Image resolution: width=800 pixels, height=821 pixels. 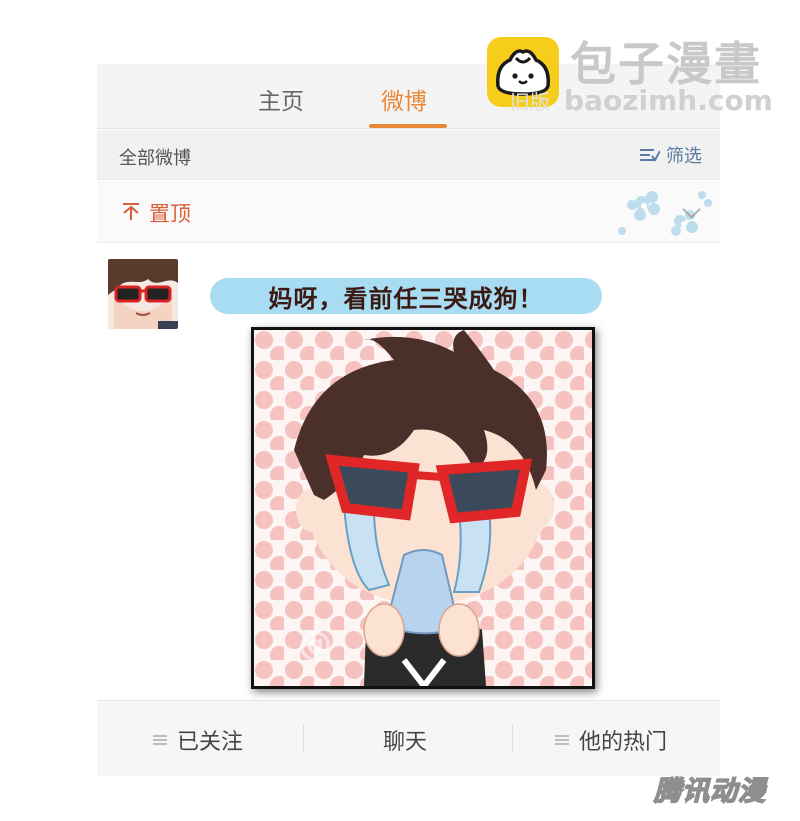 What do you see at coordinates (709, 791) in the screenshot?
I see `footer-watermark: 腾讯动漫` at bounding box center [709, 791].